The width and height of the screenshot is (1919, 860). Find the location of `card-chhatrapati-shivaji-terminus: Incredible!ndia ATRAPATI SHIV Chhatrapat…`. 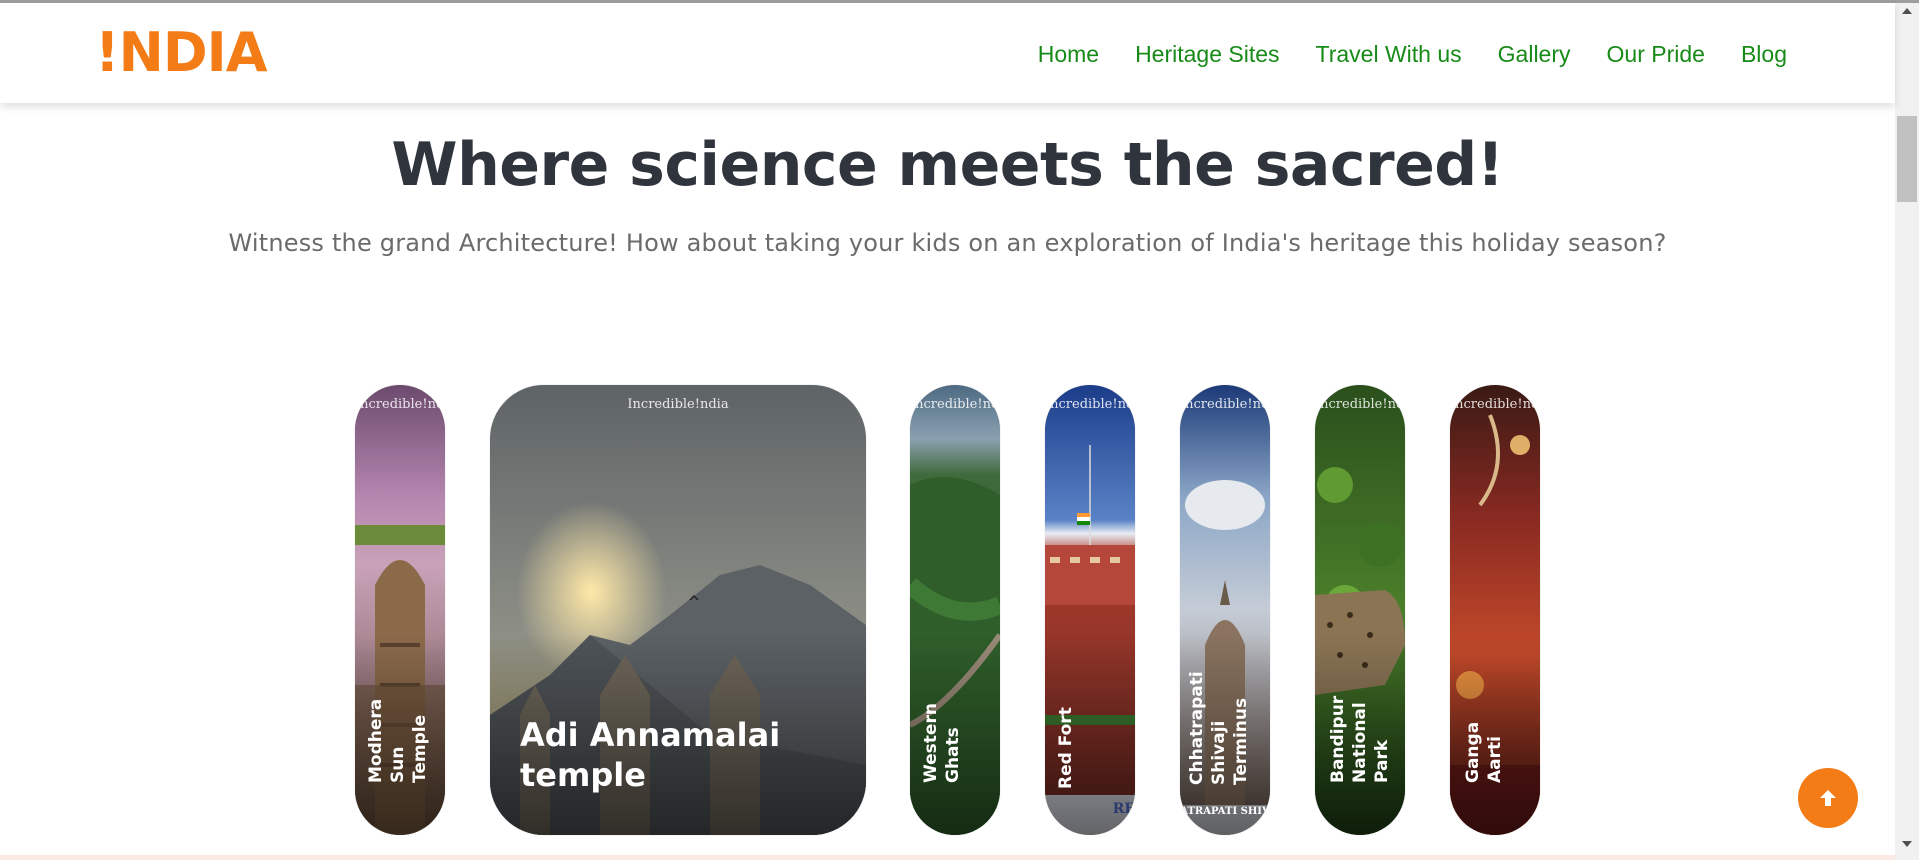

card-chhatrapati-shivaji-terminus: Incredible!ndia ATRAPATI SHIV Chhatrapat… is located at coordinates (1225, 610).